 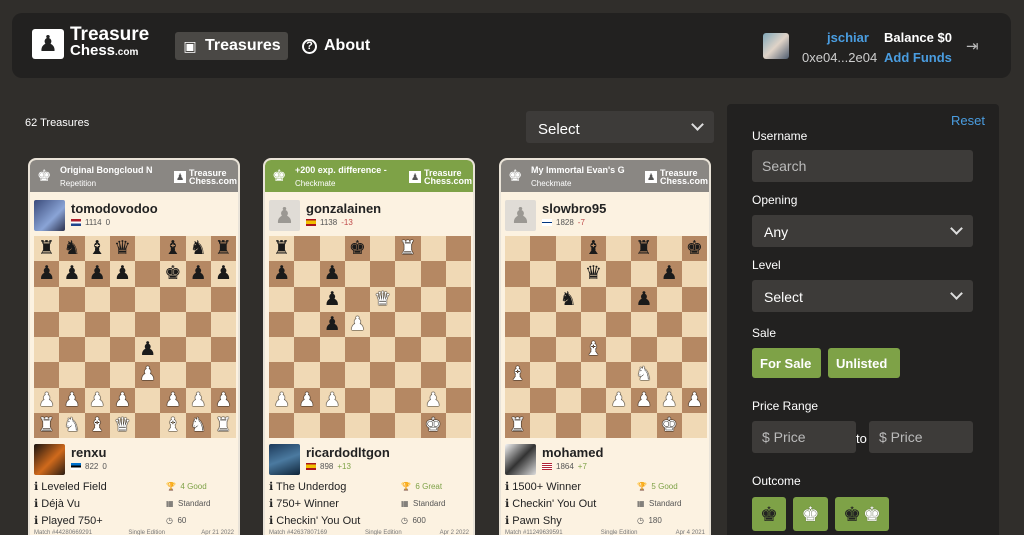 I want to click on achievement-row: ℹ The Underdog 🏆 6 Great, so click(x=369, y=486).